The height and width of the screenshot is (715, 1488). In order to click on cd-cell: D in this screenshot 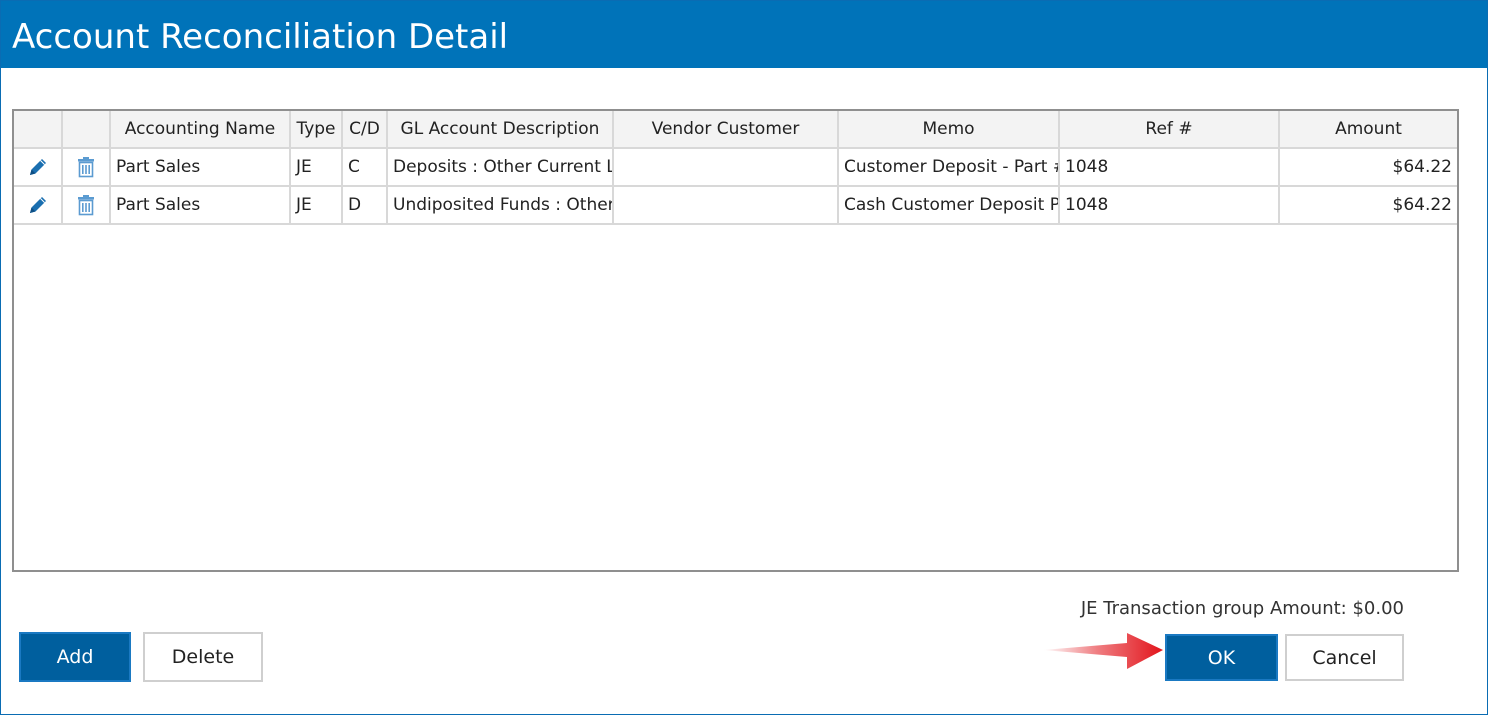, I will do `click(365, 205)`.